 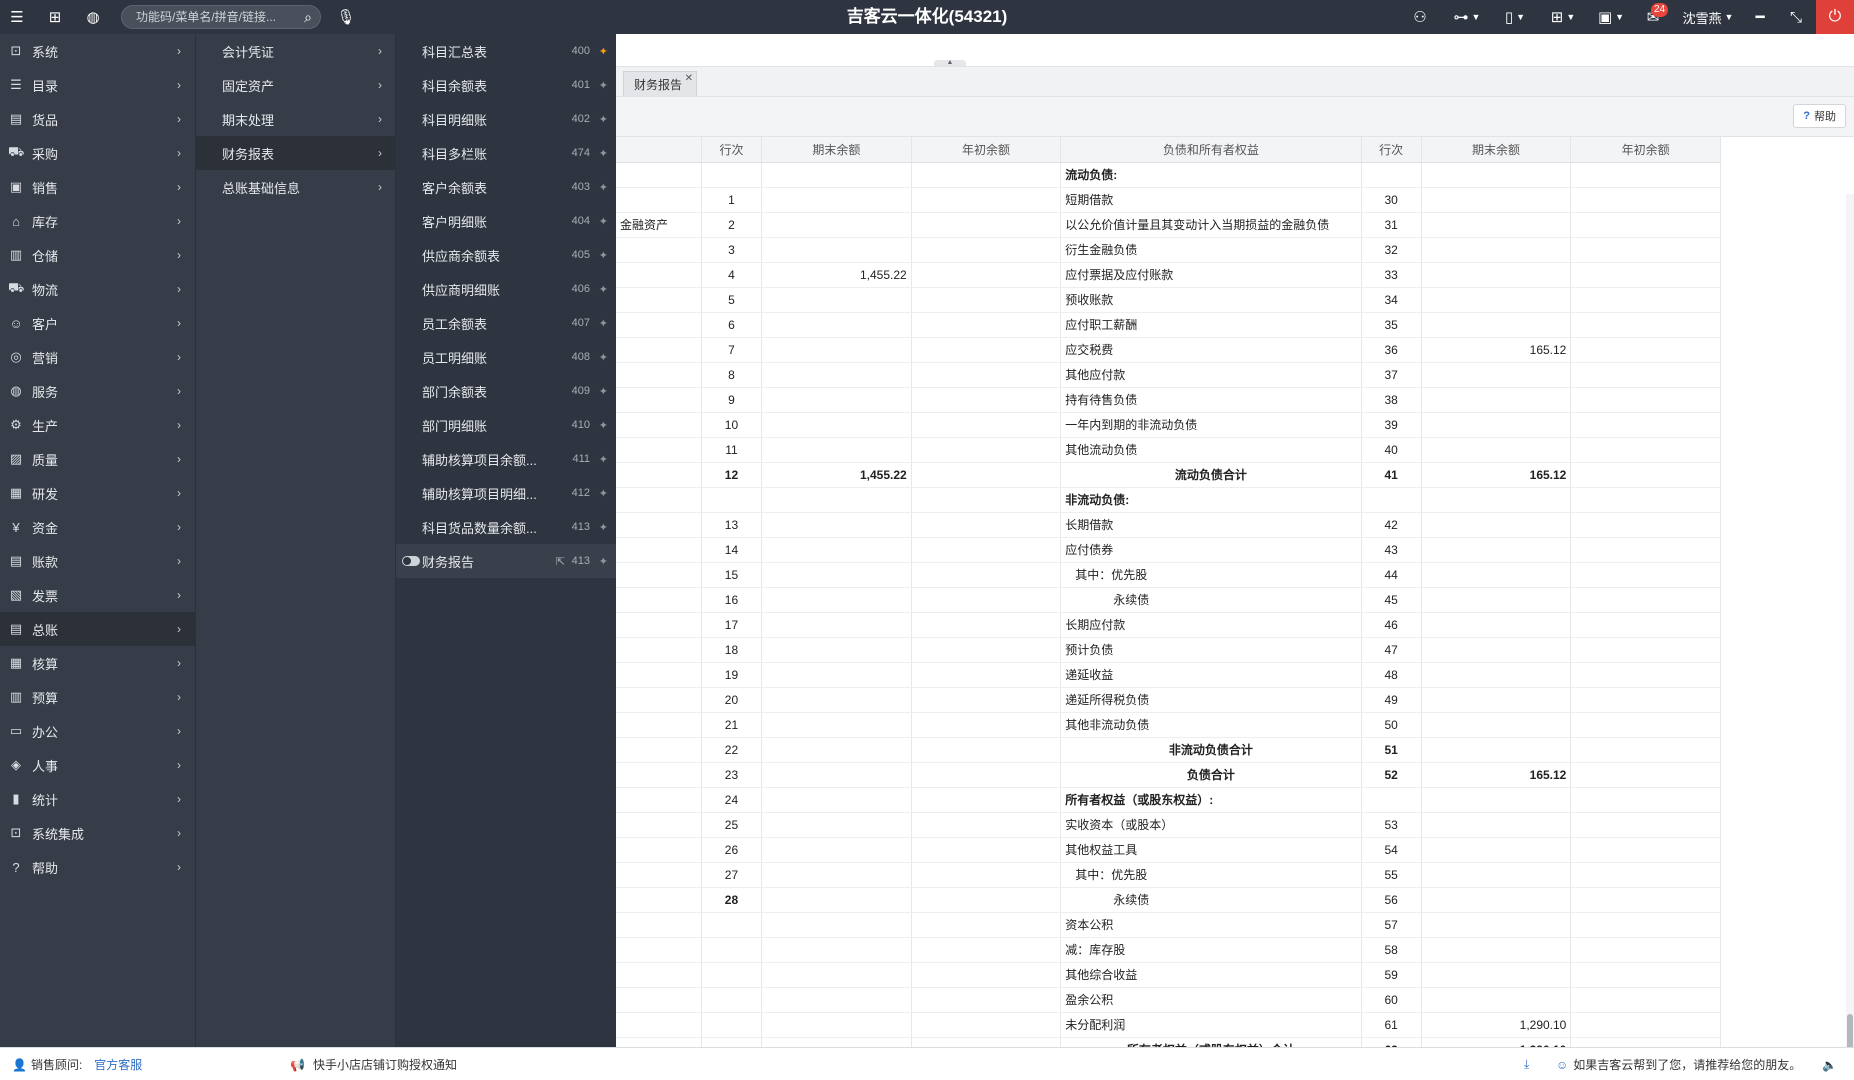 I want to click on submenu-item: 固定资产 ›, so click(x=296, y=85).